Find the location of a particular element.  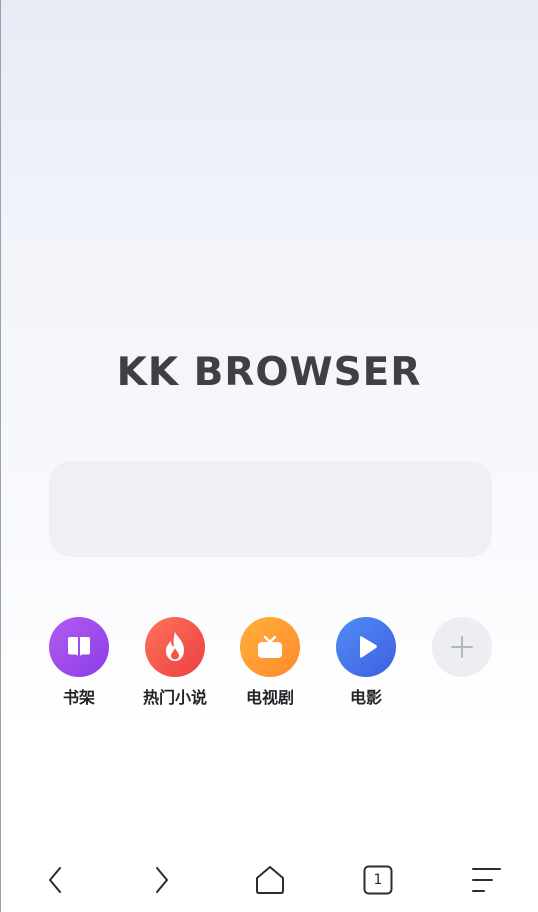

book-icon is located at coordinates (79, 647).